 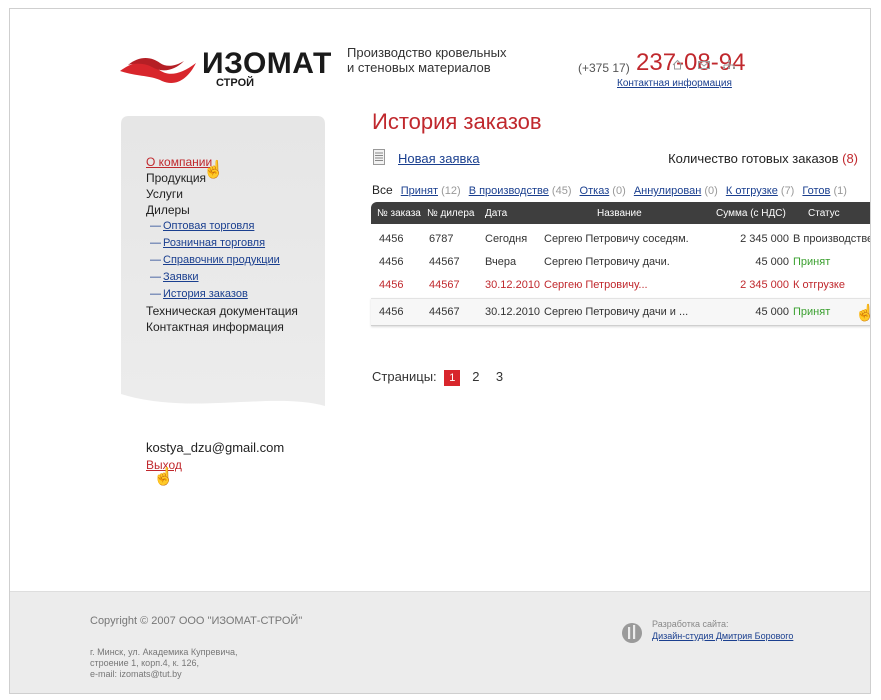 I want to click on cell-name: Сергею Петровичу дачи., so click(x=607, y=262).